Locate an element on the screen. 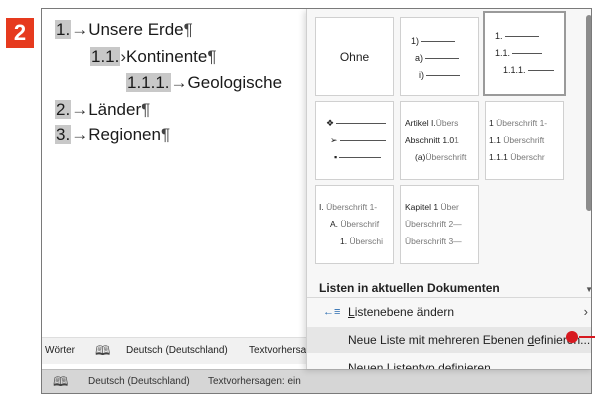 The height and width of the screenshot is (395, 595). list-item: 3.→Regionen¶ is located at coordinates (112, 135).